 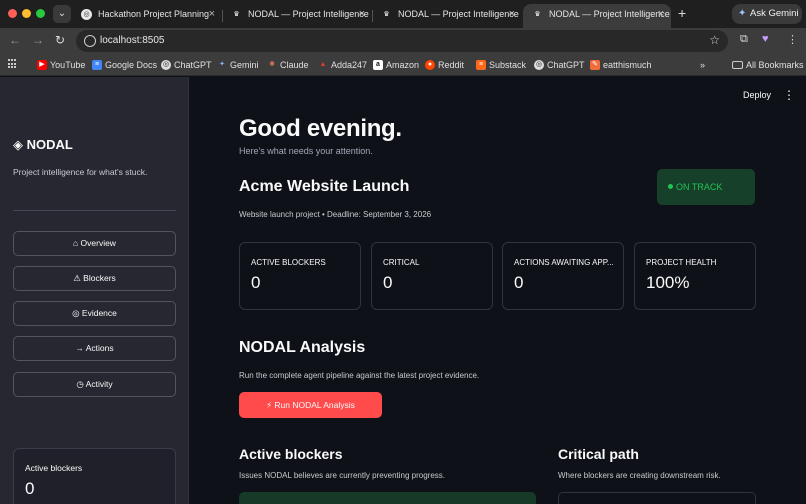 I want to click on bookmark-google-docs: ≡ Google Docs, so click(x=124, y=65).